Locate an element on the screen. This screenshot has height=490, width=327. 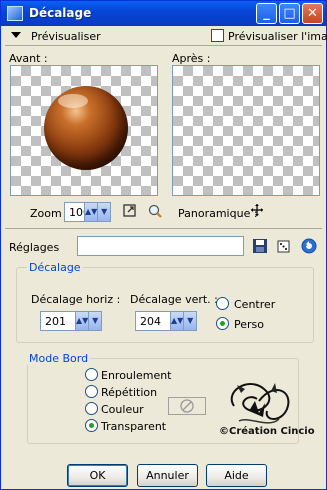
vertical-offset-spinner: 204 ▲▼ ▼ is located at coordinates (166, 321).